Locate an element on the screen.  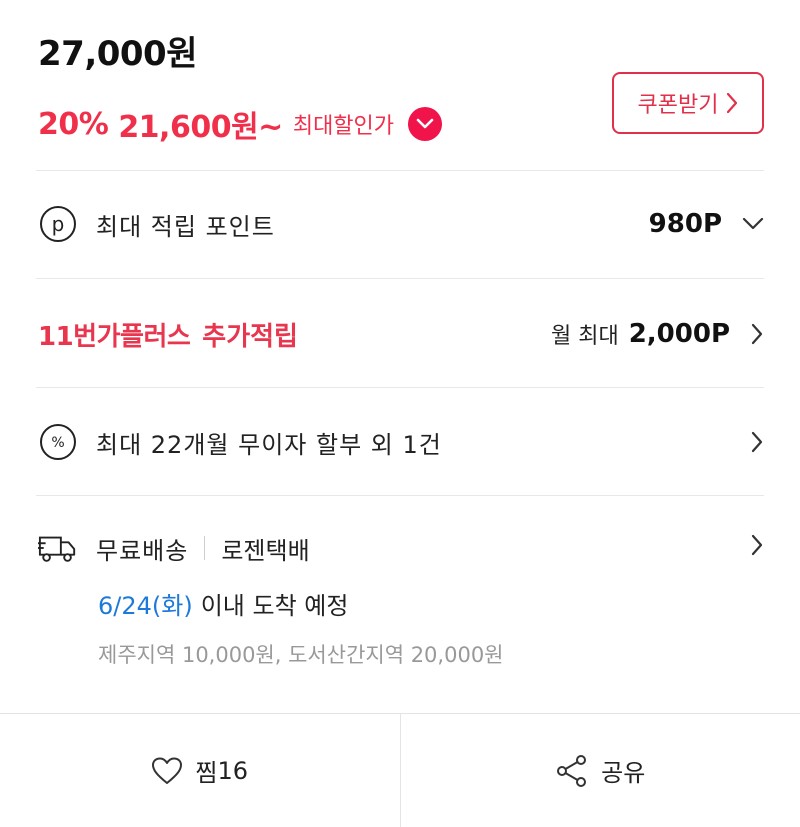
max-discount-label: 최대할인가 is located at coordinates (343, 126).